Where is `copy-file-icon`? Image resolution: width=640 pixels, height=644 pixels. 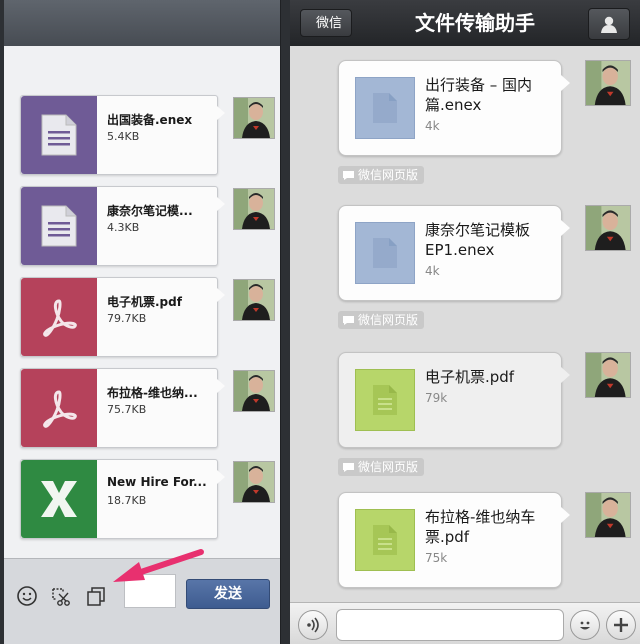
copy-file-icon is located at coordinates (96, 596).